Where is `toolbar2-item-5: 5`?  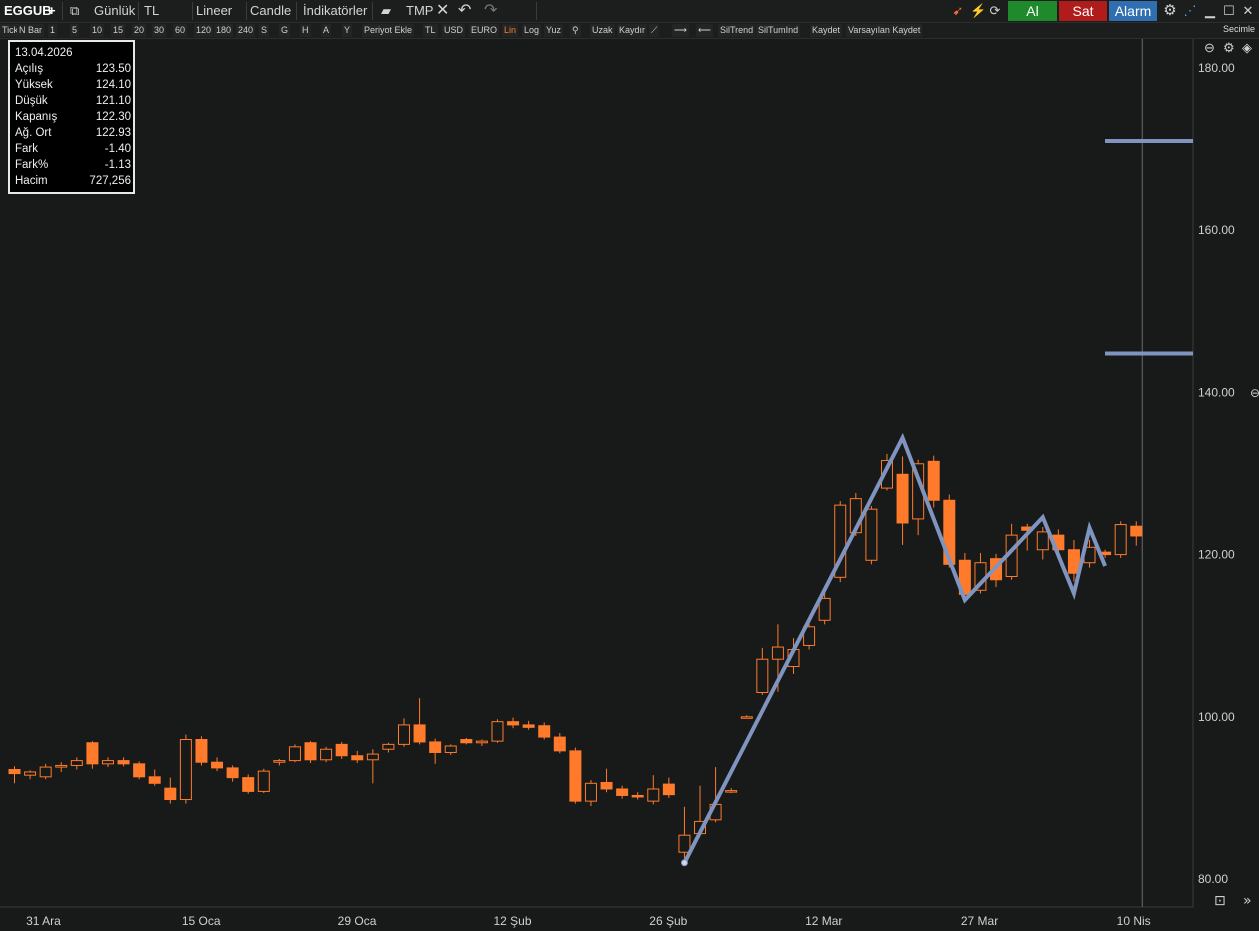 toolbar2-item-5: 5 is located at coordinates (75, 30).